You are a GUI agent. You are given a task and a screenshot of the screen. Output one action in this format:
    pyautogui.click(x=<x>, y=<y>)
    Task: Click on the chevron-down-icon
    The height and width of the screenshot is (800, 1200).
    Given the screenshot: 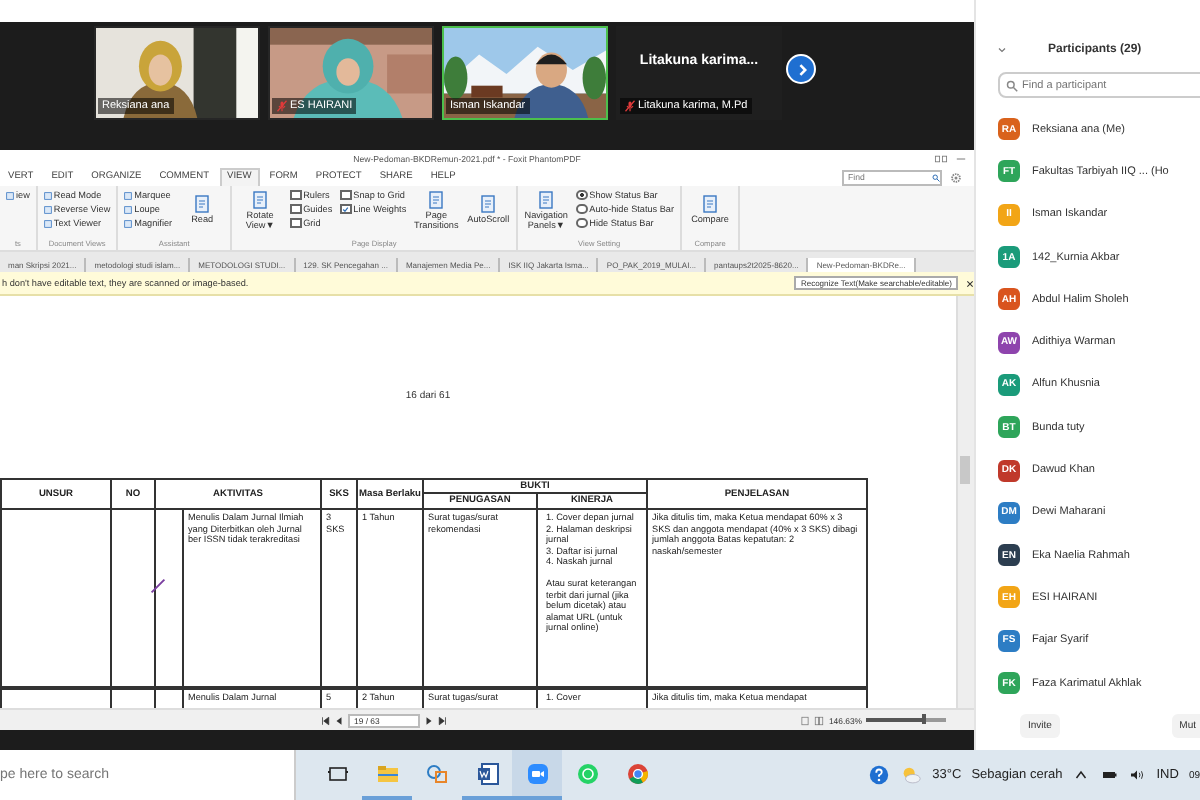 What is the action you would take?
    pyautogui.click(x=1002, y=50)
    